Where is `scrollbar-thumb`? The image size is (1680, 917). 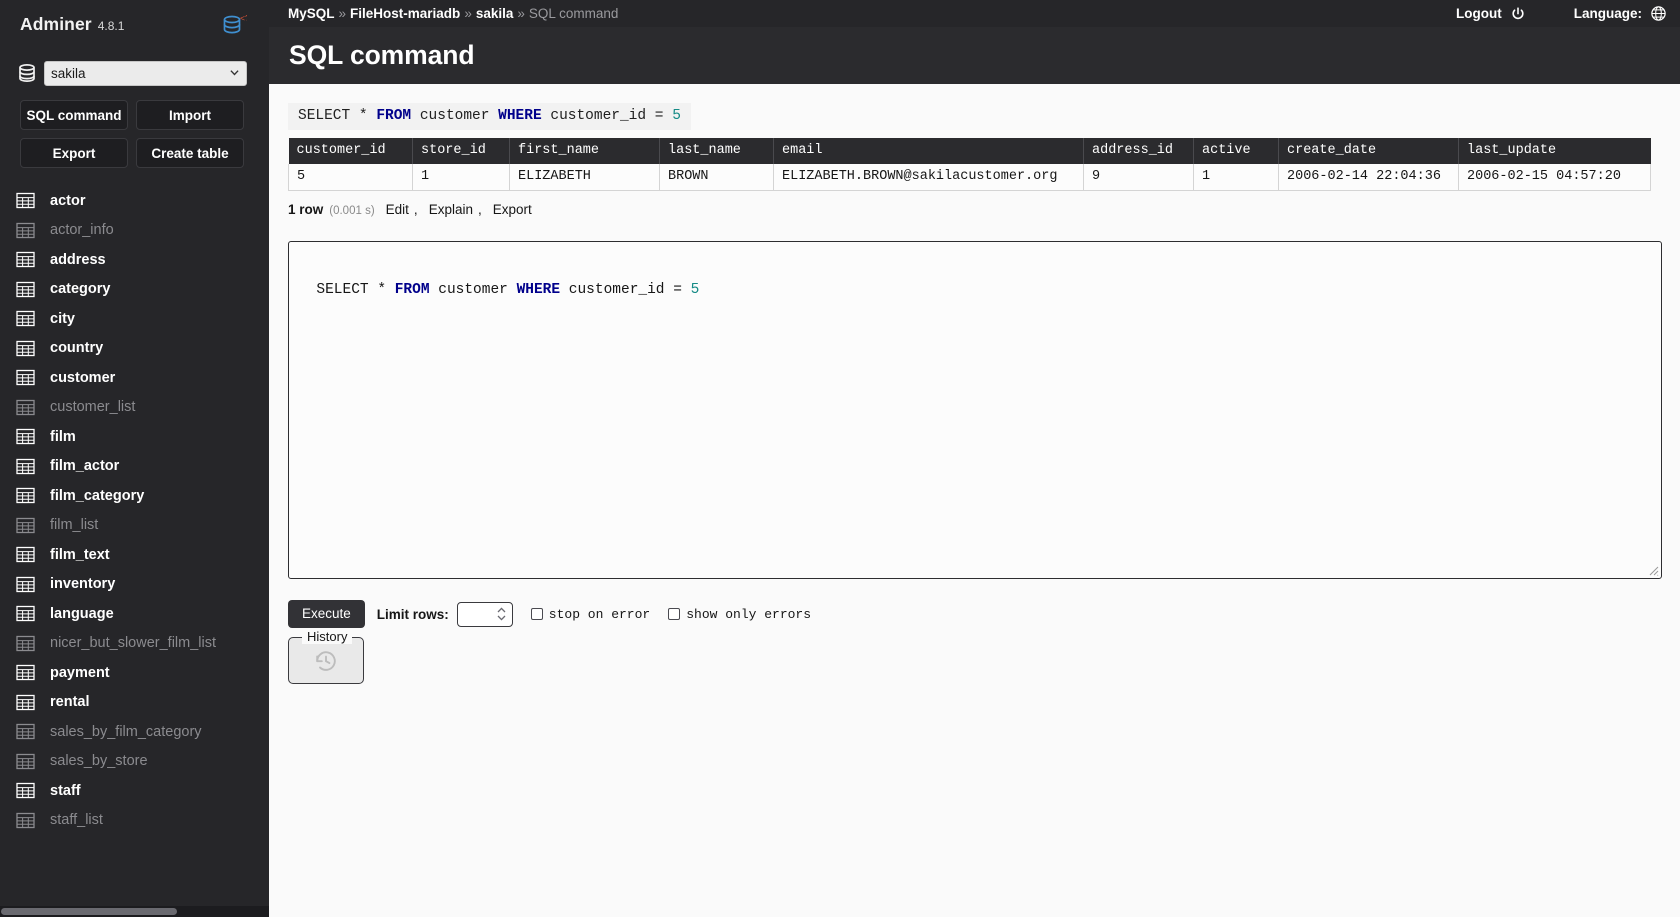
scrollbar-thumb is located at coordinates (89, 911).